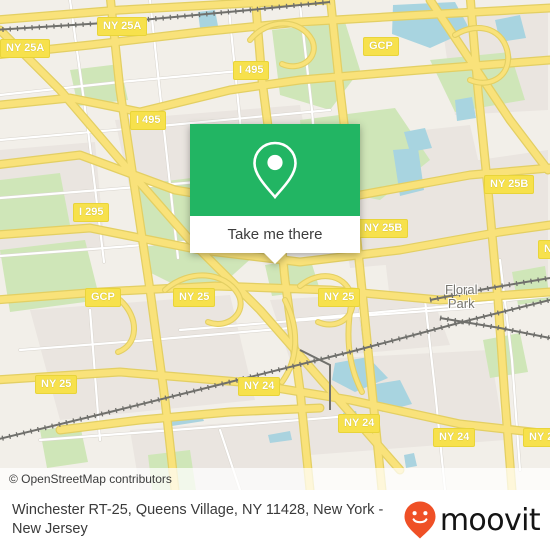 Image resolution: width=550 pixels, height=550 pixels. What do you see at coordinates (91, 212) in the screenshot?
I see `road-shield: I 295` at bounding box center [91, 212].